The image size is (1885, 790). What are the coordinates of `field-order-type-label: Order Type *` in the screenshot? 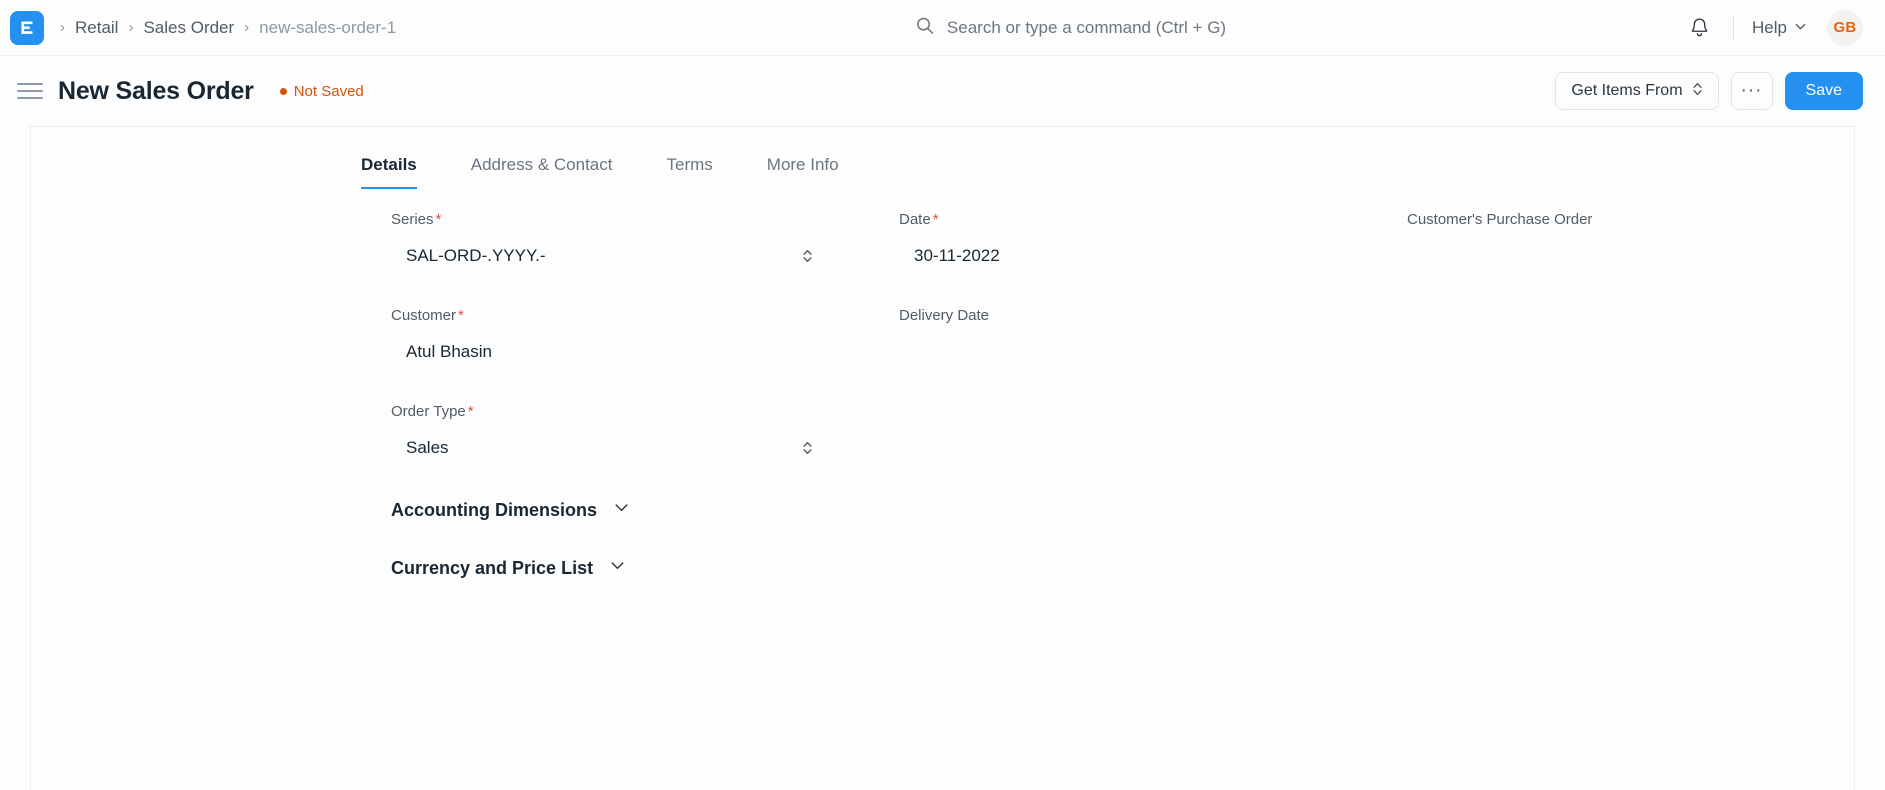 It's located at (432, 411).